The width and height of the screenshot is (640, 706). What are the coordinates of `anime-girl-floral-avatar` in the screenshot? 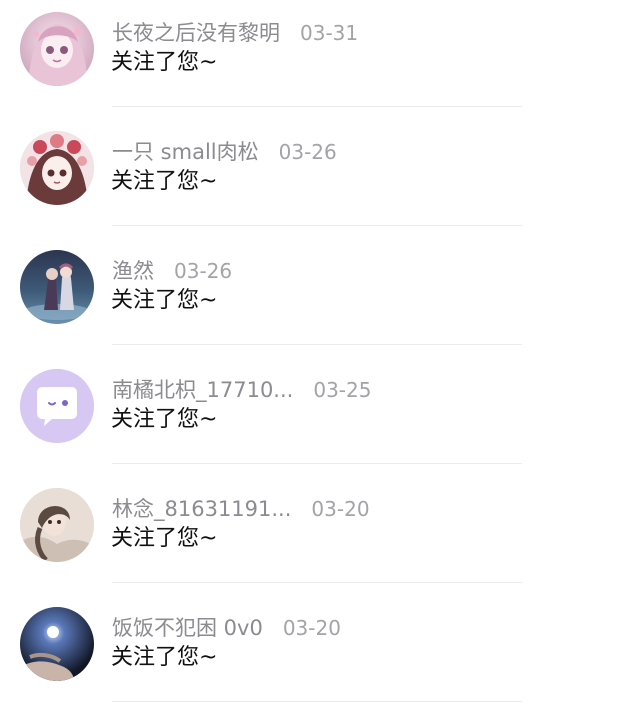 It's located at (57, 168).